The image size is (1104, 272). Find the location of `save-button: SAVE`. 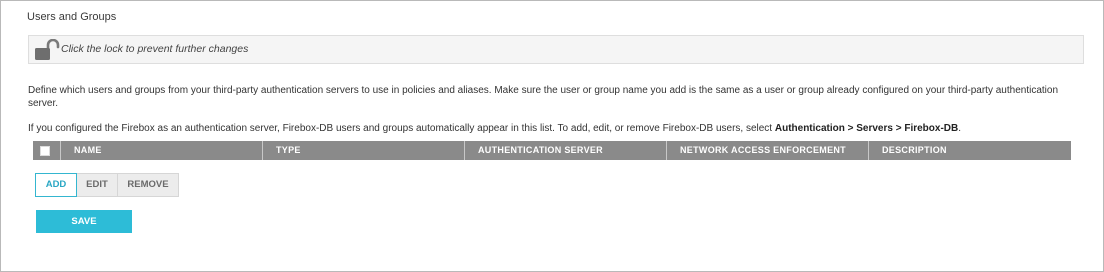

save-button: SAVE is located at coordinates (84, 221).